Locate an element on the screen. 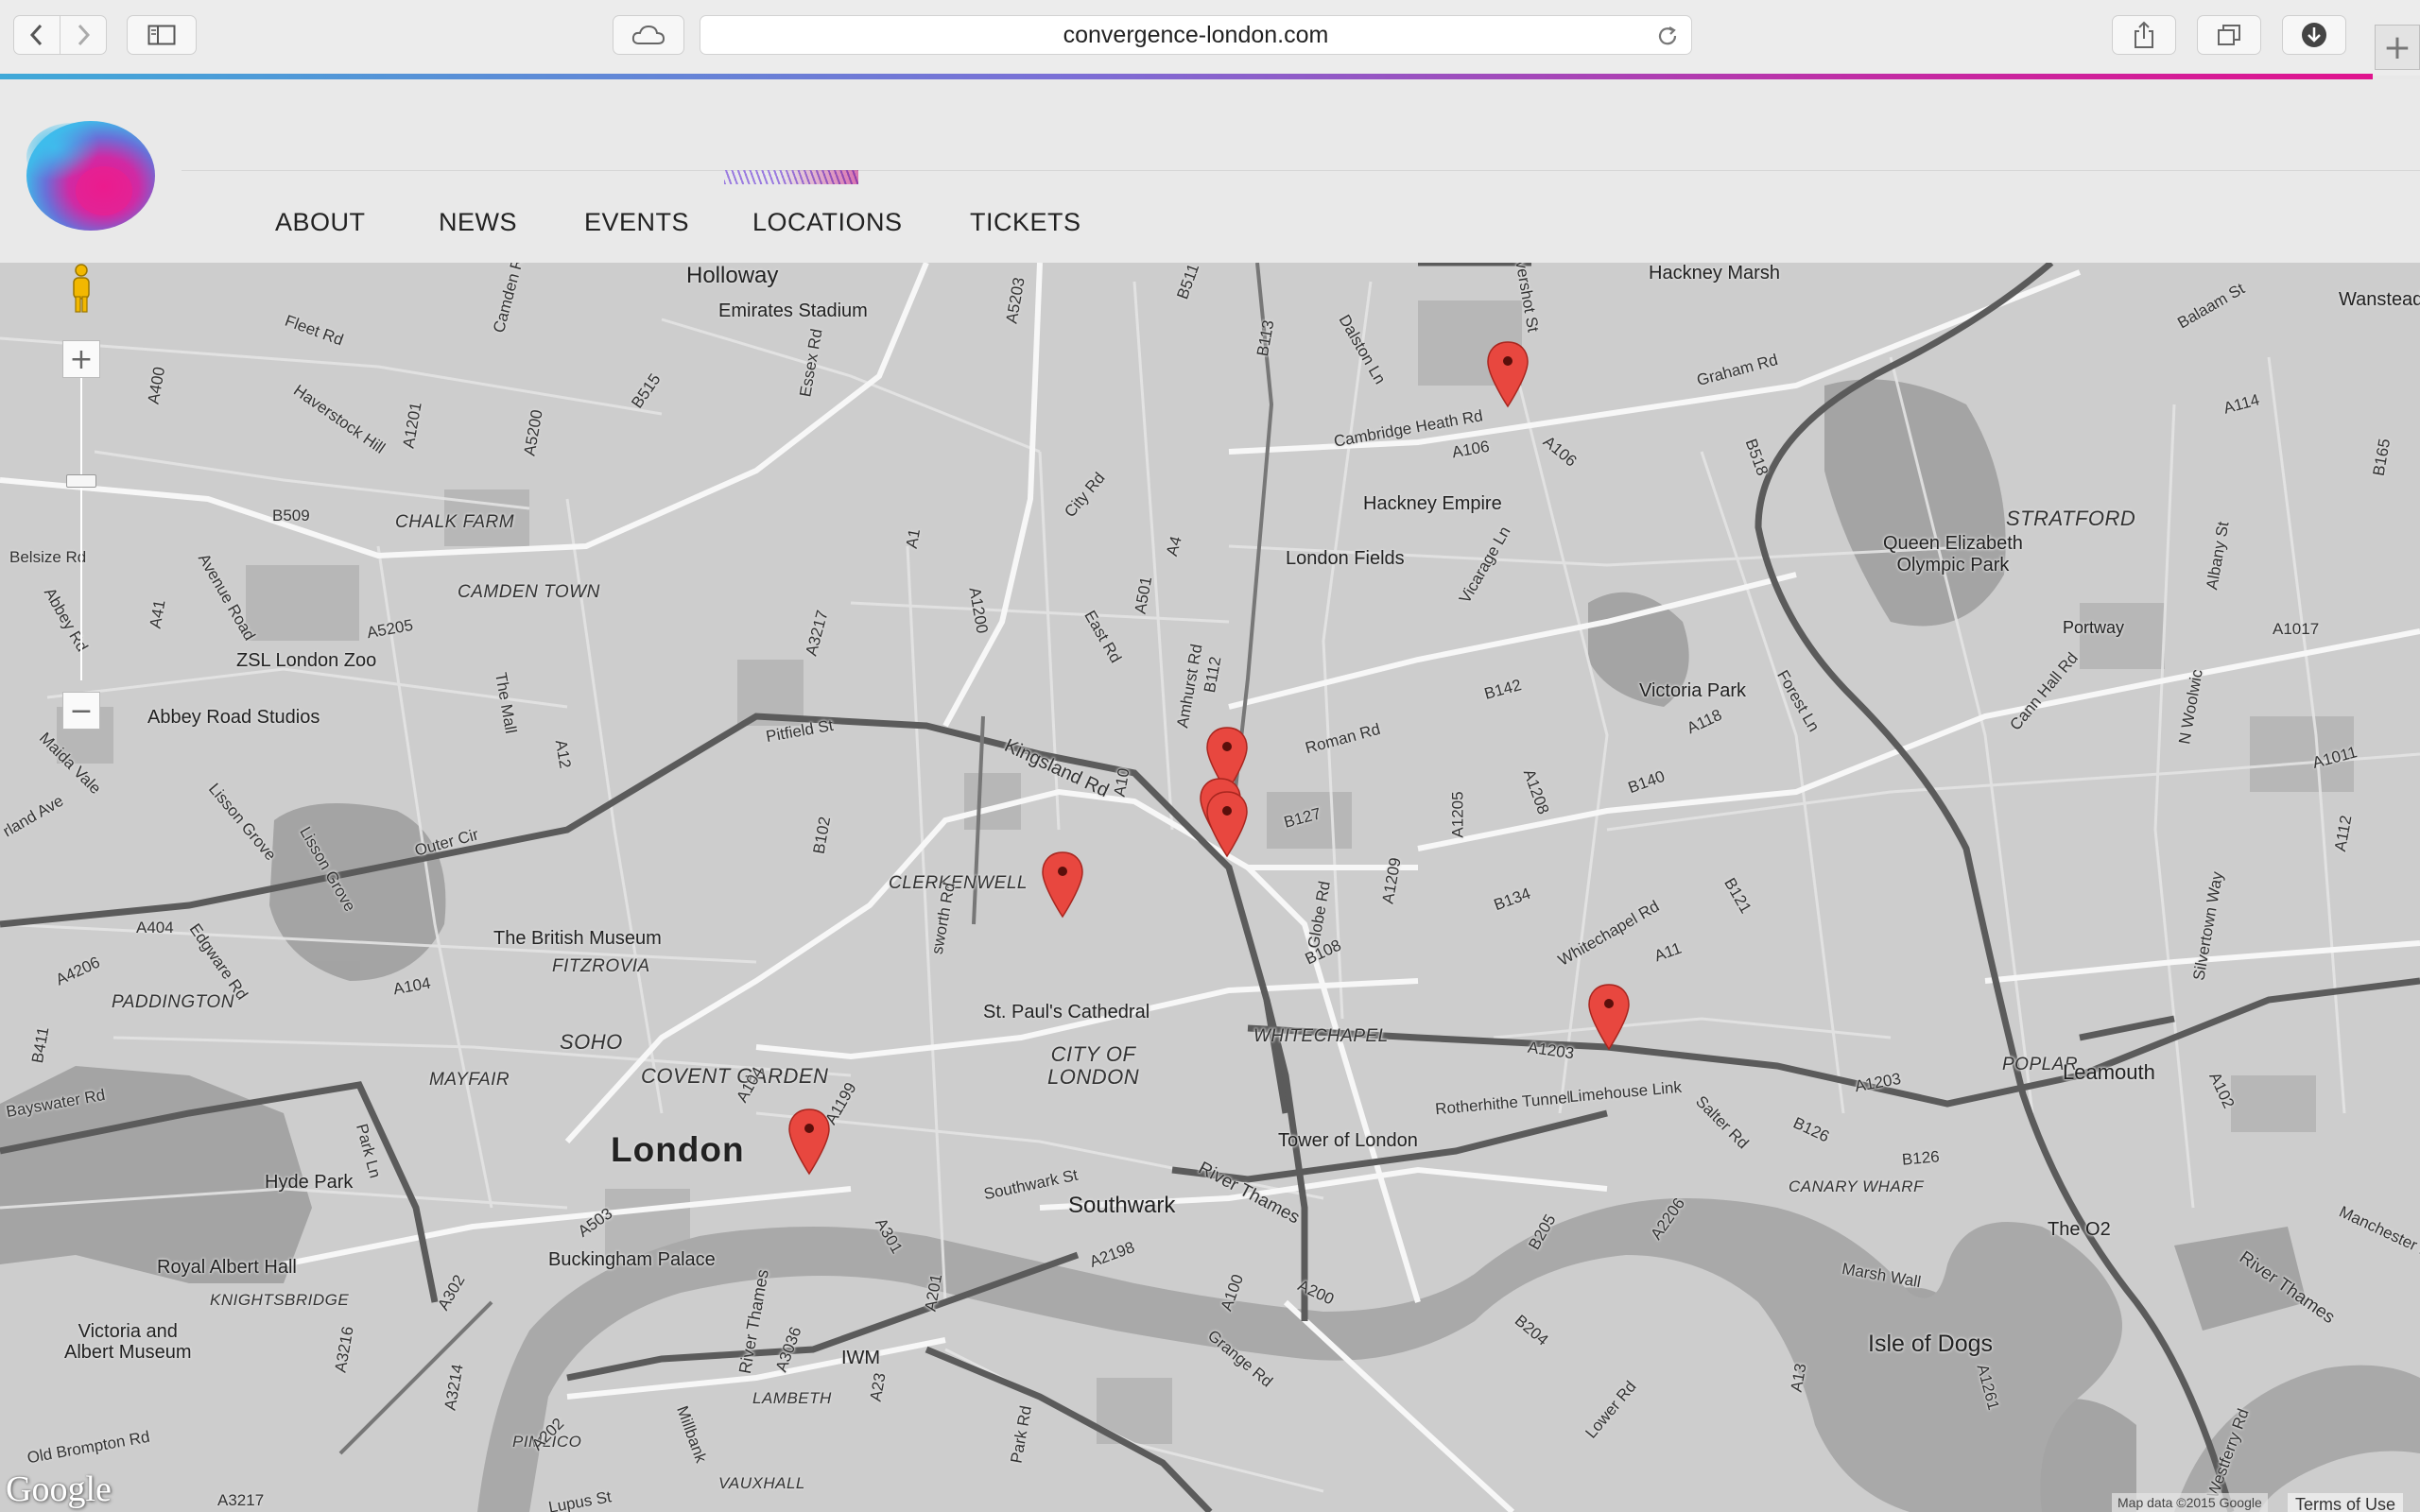 The image size is (2420, 1512). sidebar-icon is located at coordinates (161, 35).